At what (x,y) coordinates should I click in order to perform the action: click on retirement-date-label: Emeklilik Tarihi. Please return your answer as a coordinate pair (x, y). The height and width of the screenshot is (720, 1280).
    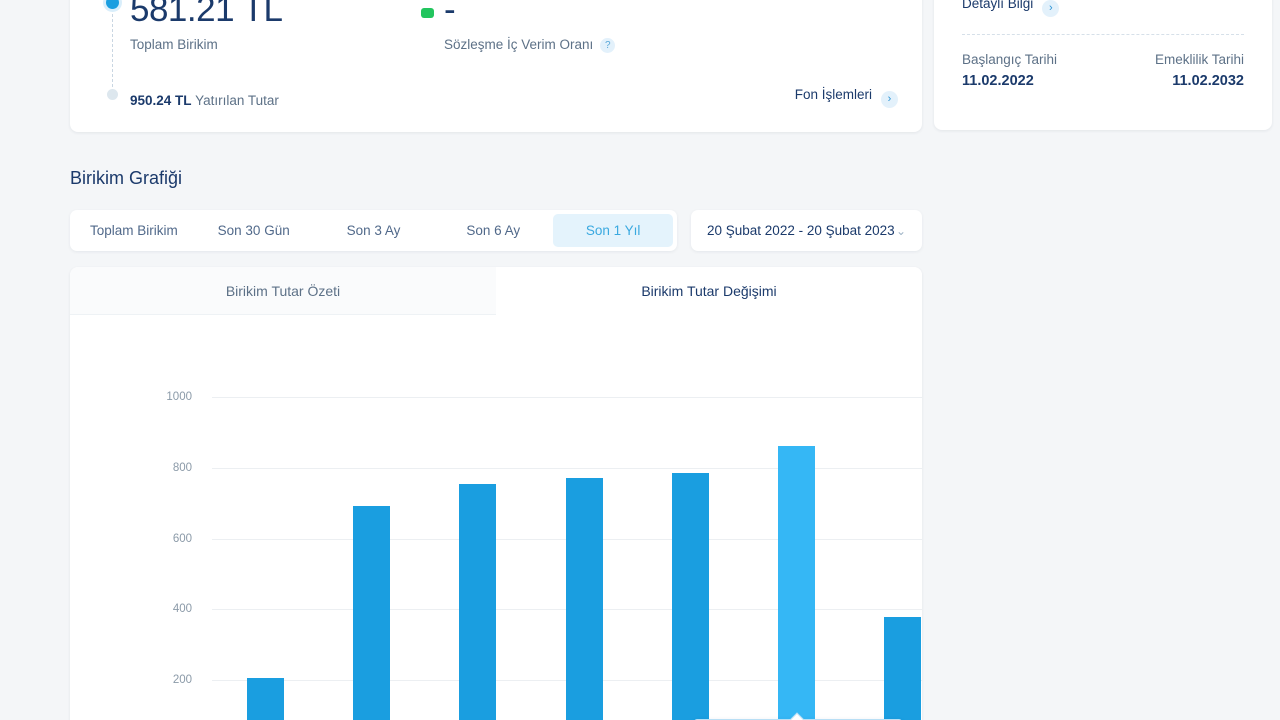
    Looking at the image, I should click on (1199, 59).